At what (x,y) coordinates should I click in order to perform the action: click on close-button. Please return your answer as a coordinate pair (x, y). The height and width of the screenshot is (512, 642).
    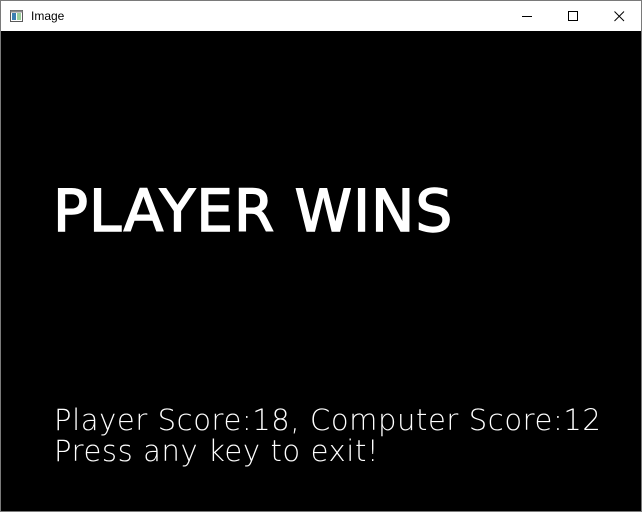
    Looking at the image, I should click on (619, 16).